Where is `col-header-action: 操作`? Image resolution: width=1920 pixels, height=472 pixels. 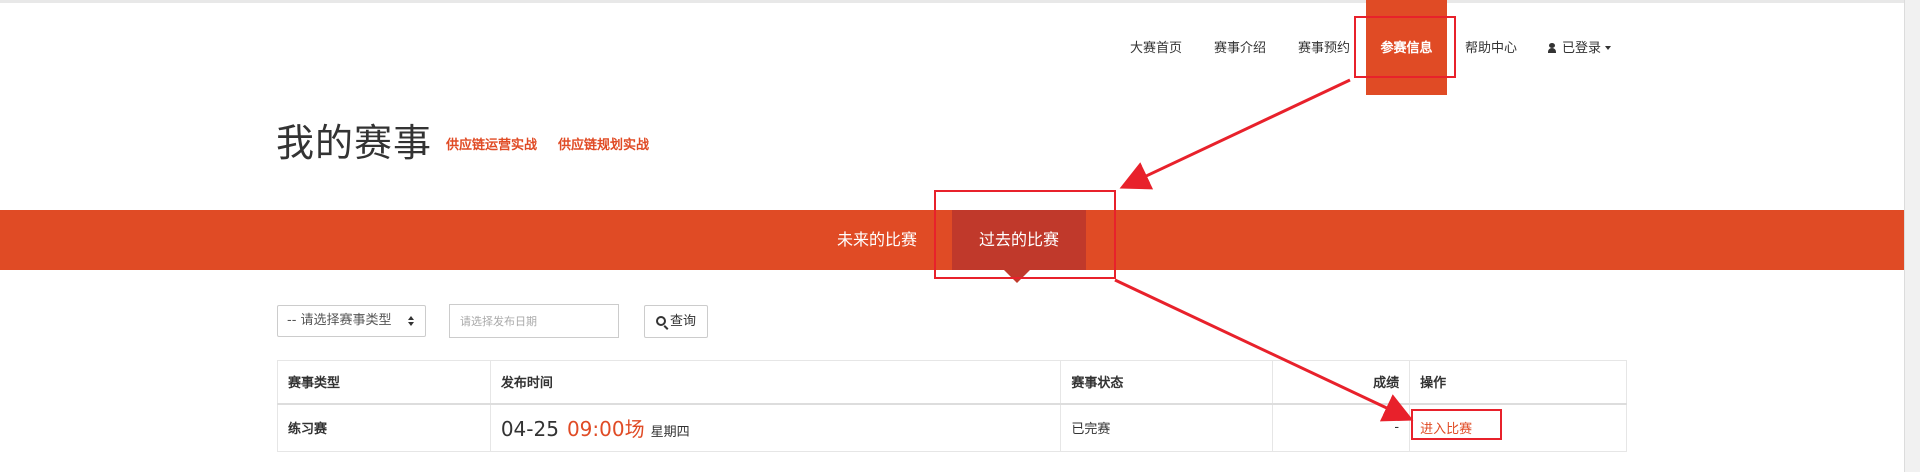
col-header-action: 操作 is located at coordinates (1518, 382).